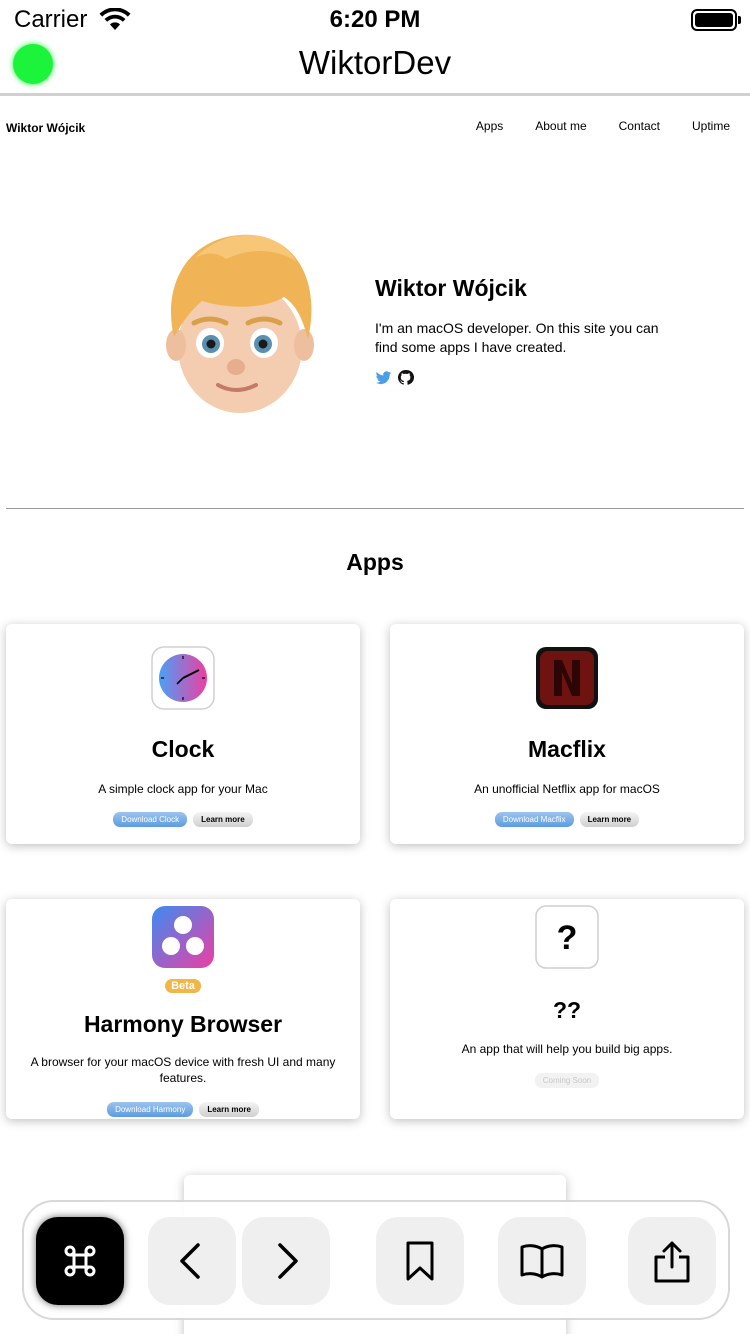 This screenshot has width=750, height=1334. I want to click on reading-list-icon, so click(542, 1261).